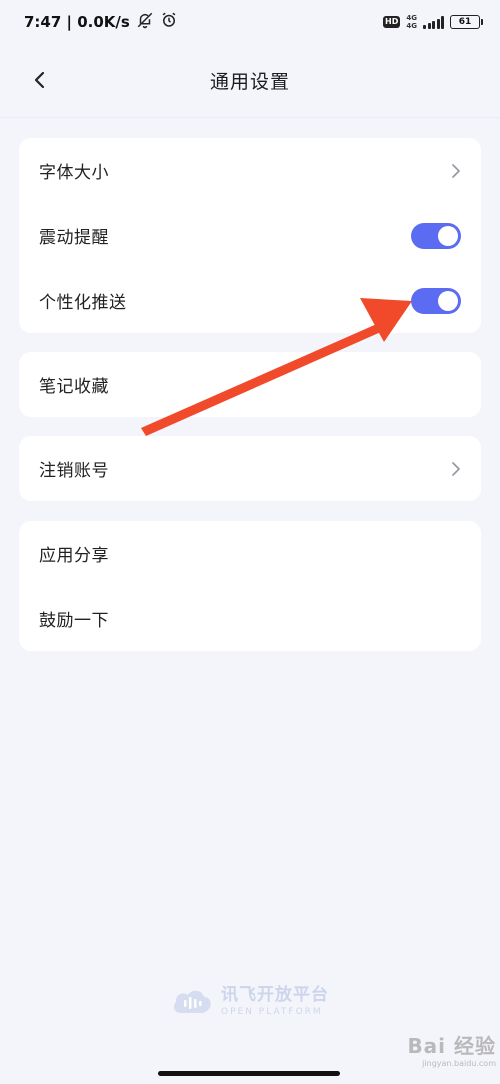 The image size is (500, 1084). What do you see at coordinates (74, 556) in the screenshot?
I see `setting-label: 应用分享` at bounding box center [74, 556].